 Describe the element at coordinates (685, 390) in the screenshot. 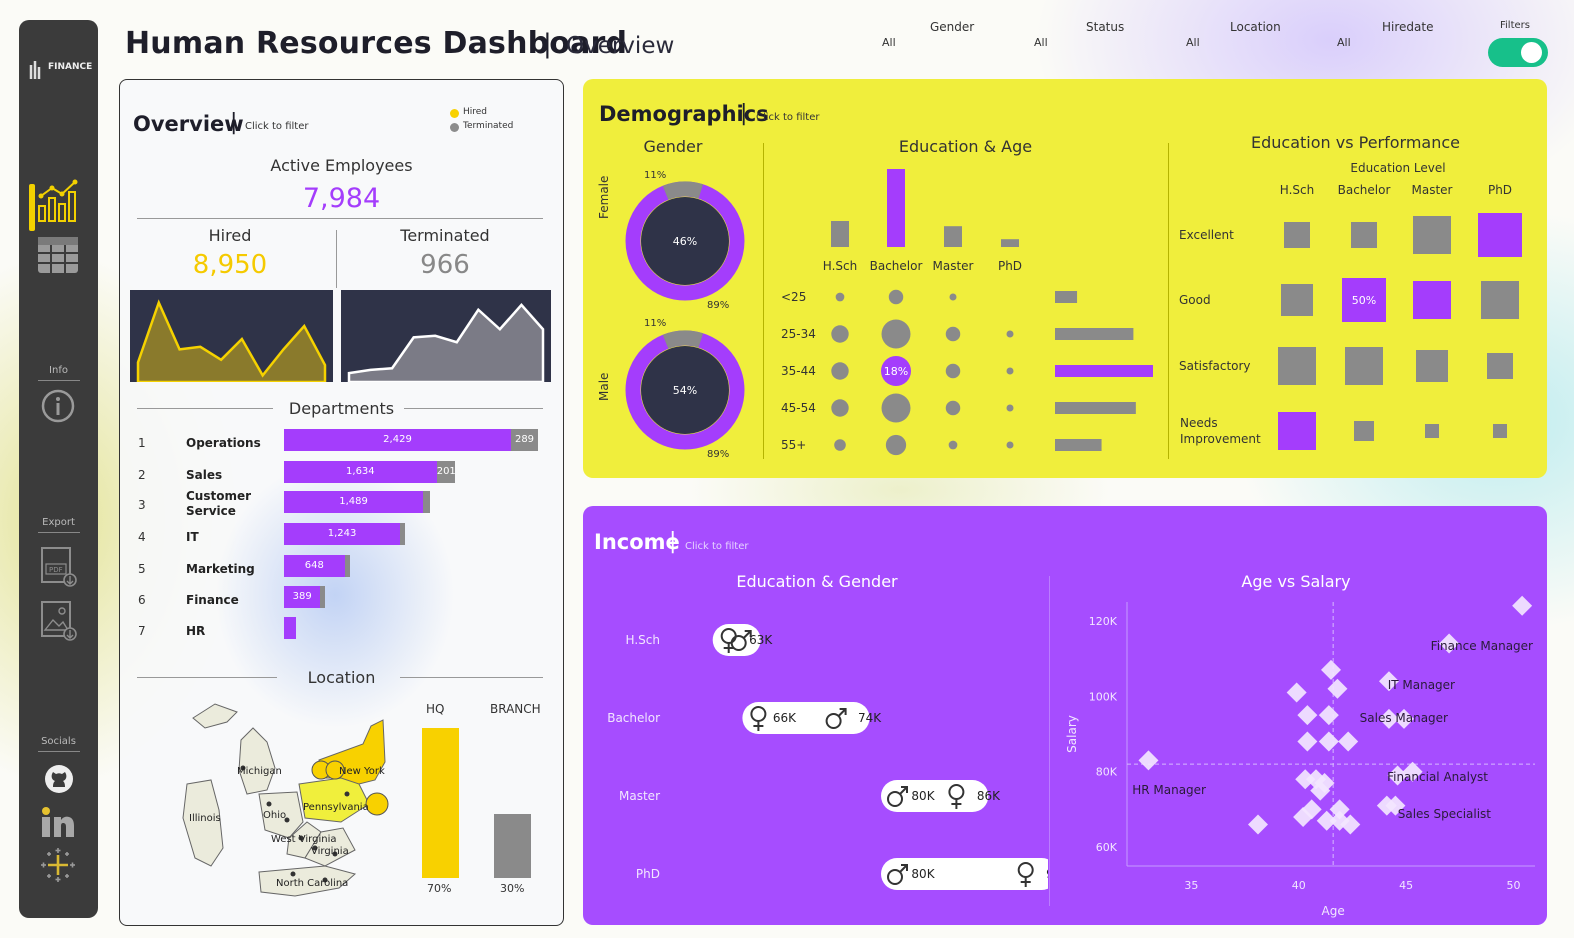

I see `male-donut: 54%` at that location.